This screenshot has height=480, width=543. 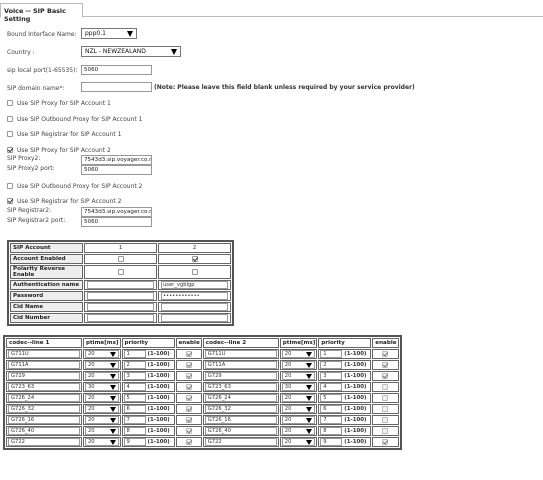 I want to click on codec-line2-name: G729, so click(x=240, y=376).